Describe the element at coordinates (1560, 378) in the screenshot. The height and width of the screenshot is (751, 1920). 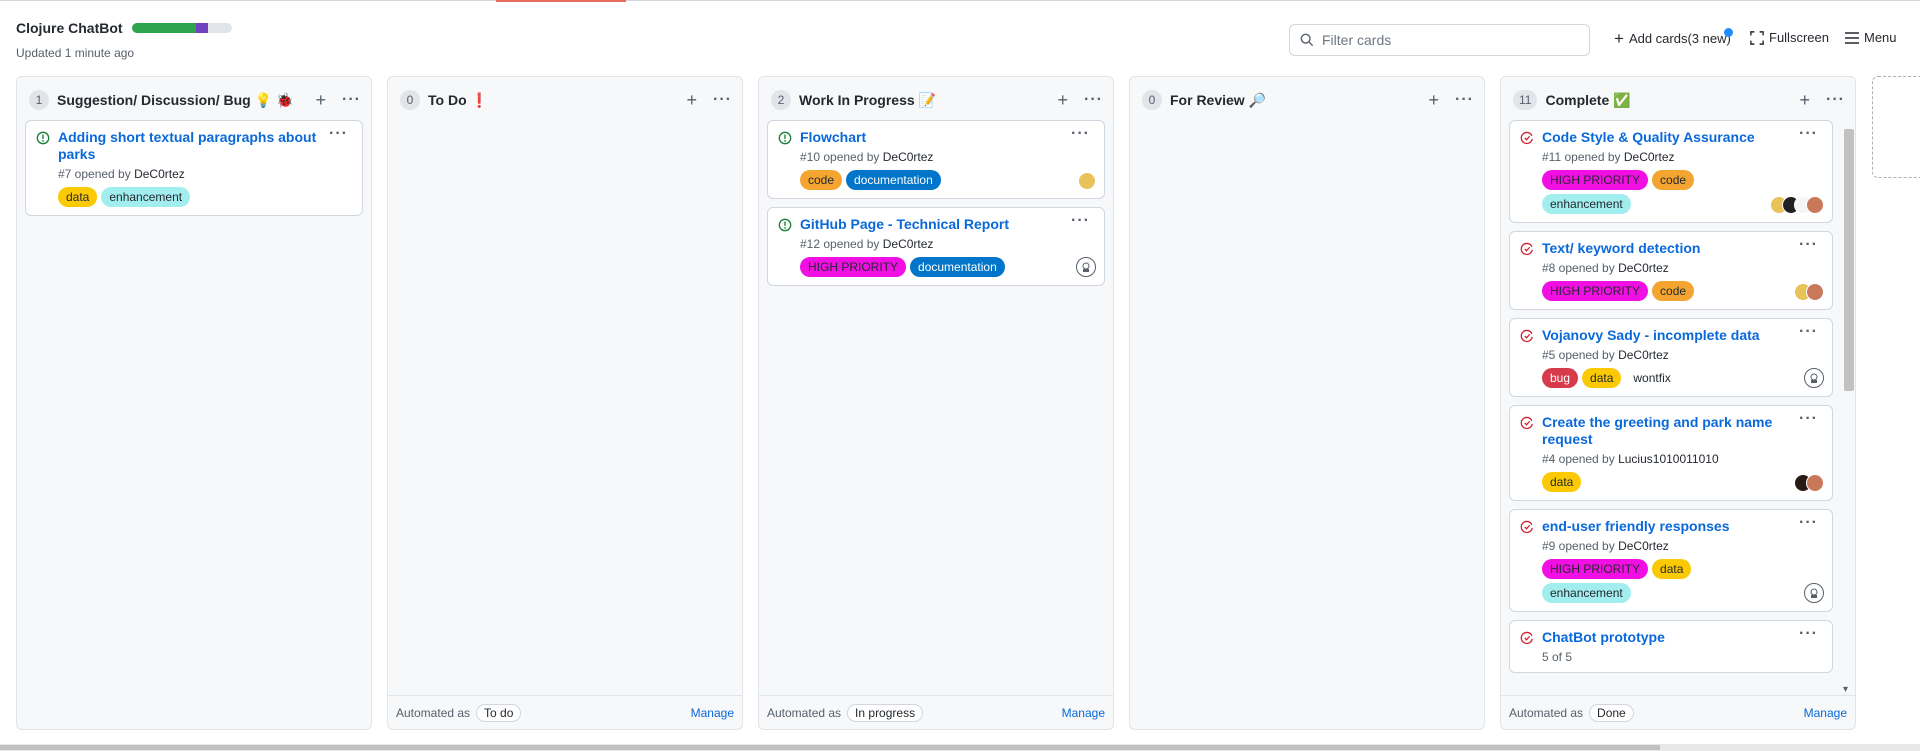
I see `label-bug: bug` at that location.